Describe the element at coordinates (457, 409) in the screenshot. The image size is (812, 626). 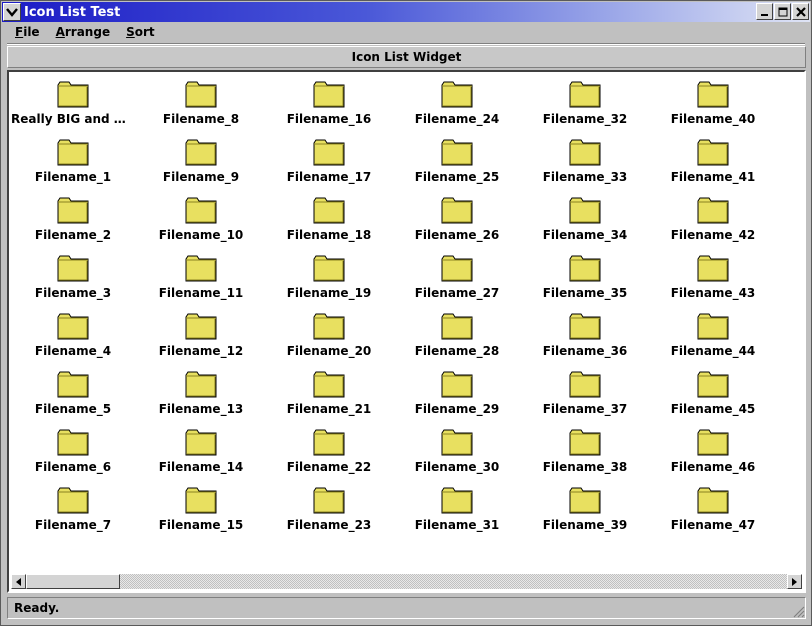
I see `icon-label: Filename_29` at that location.